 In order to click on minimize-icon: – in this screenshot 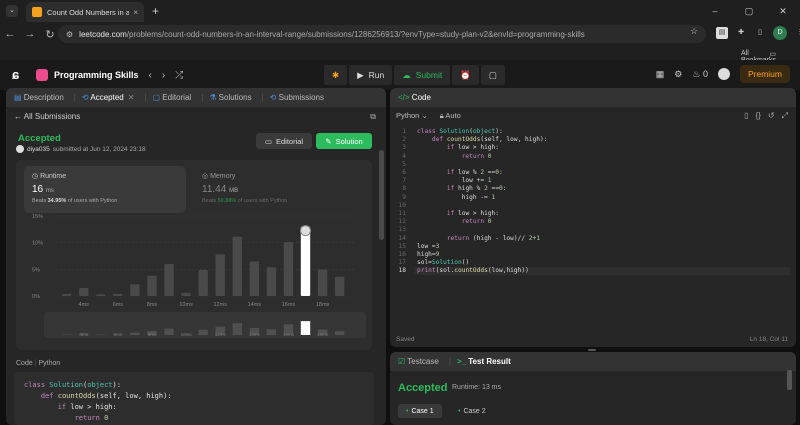, I will do `click(715, 11)`.